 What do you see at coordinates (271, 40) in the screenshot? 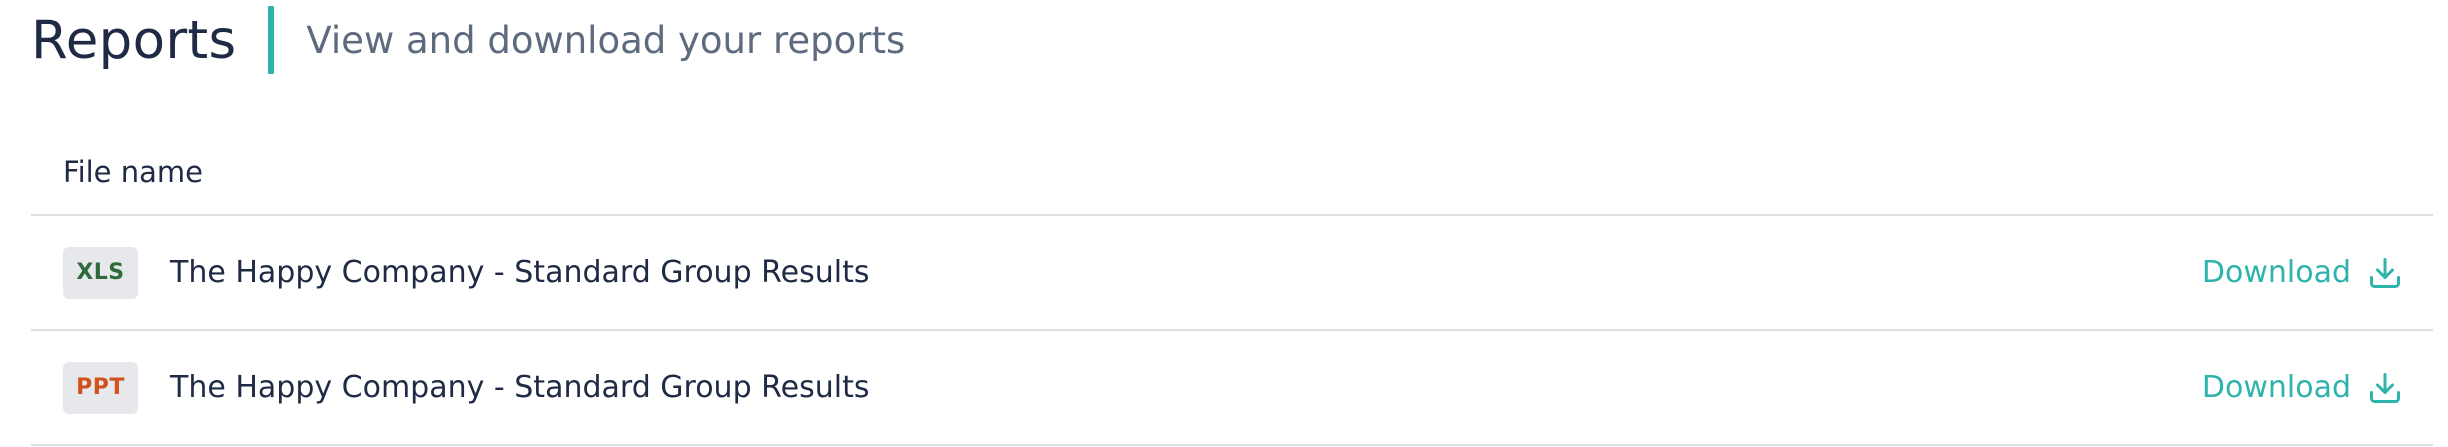
I see `title-divider` at bounding box center [271, 40].